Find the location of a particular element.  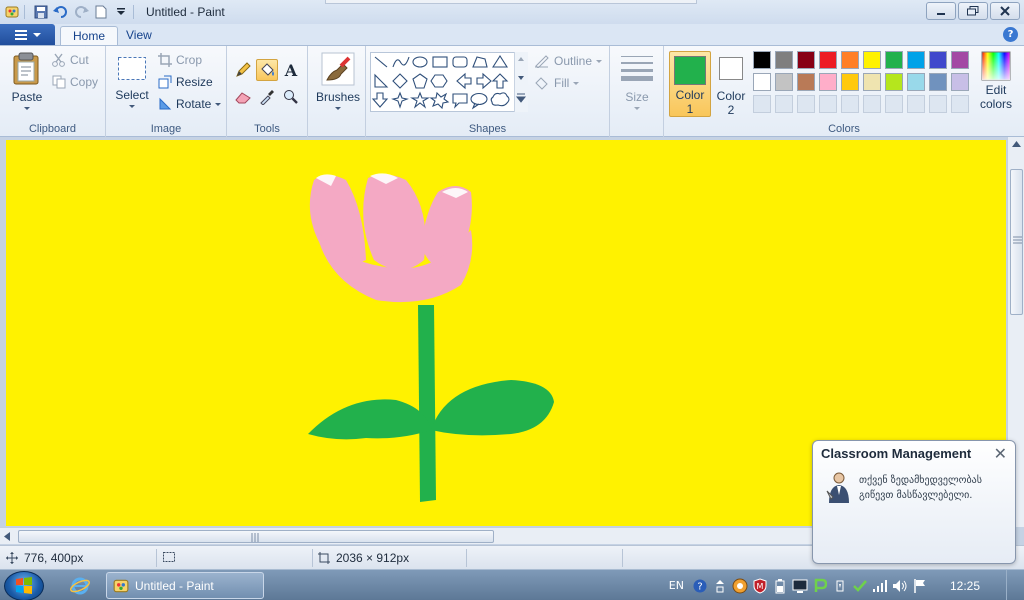

colors-group: Color 1 Color 2 Edit colors Colors is located at coordinates (844, 91).